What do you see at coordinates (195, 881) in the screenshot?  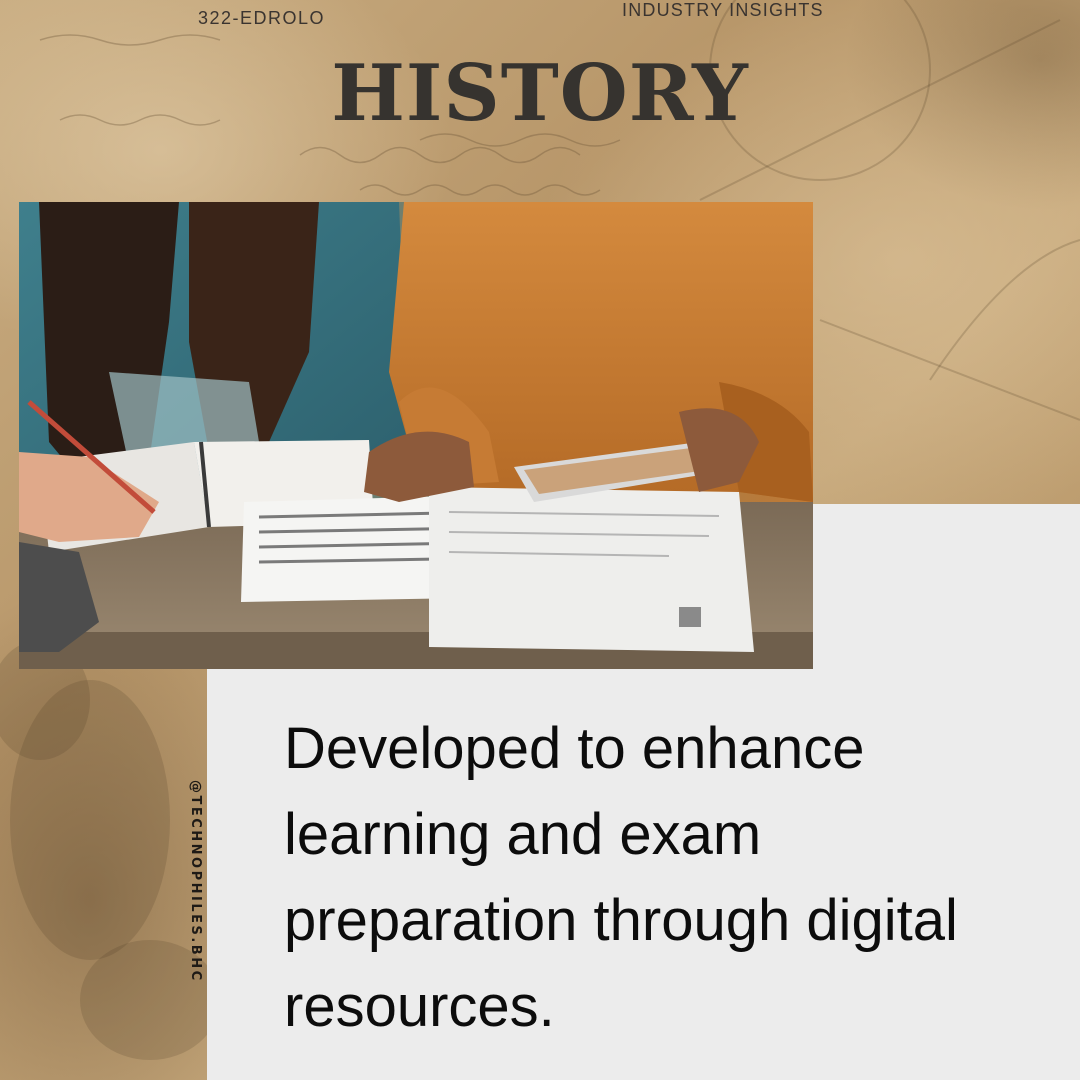 I see `social-handle: @TECHNOPHILES.BHC` at bounding box center [195, 881].